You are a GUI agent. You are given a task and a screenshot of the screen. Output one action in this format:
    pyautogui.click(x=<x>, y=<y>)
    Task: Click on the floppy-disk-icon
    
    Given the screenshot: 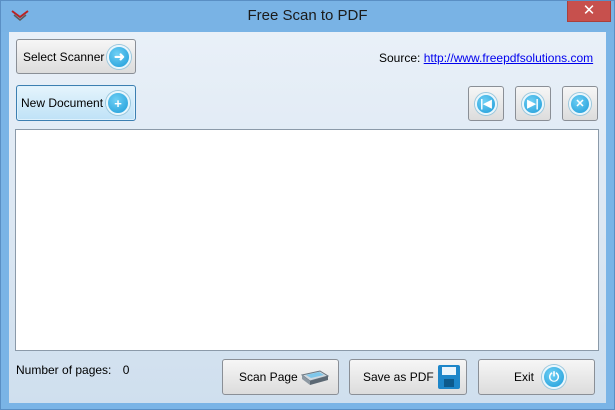 What is the action you would take?
    pyautogui.click(x=448, y=377)
    